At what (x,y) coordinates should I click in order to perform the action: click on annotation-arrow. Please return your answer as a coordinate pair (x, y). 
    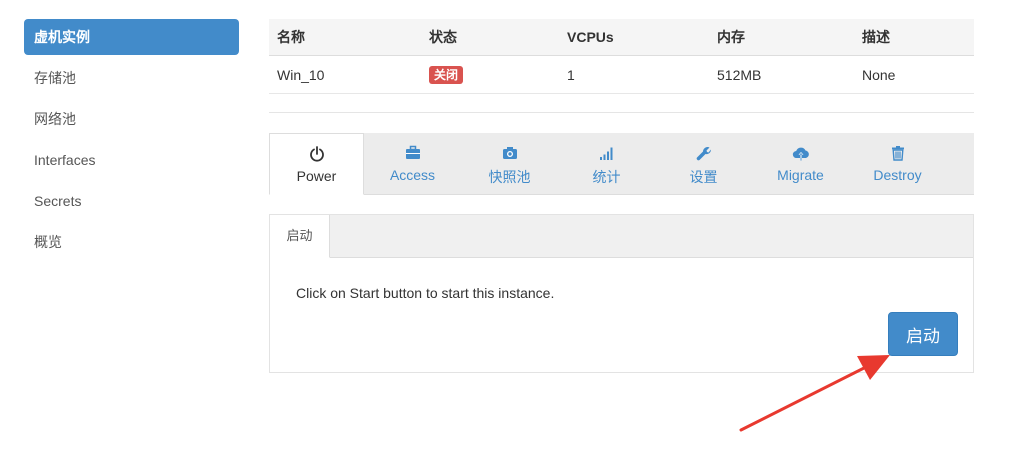
    Looking at the image, I should click on (814, 393).